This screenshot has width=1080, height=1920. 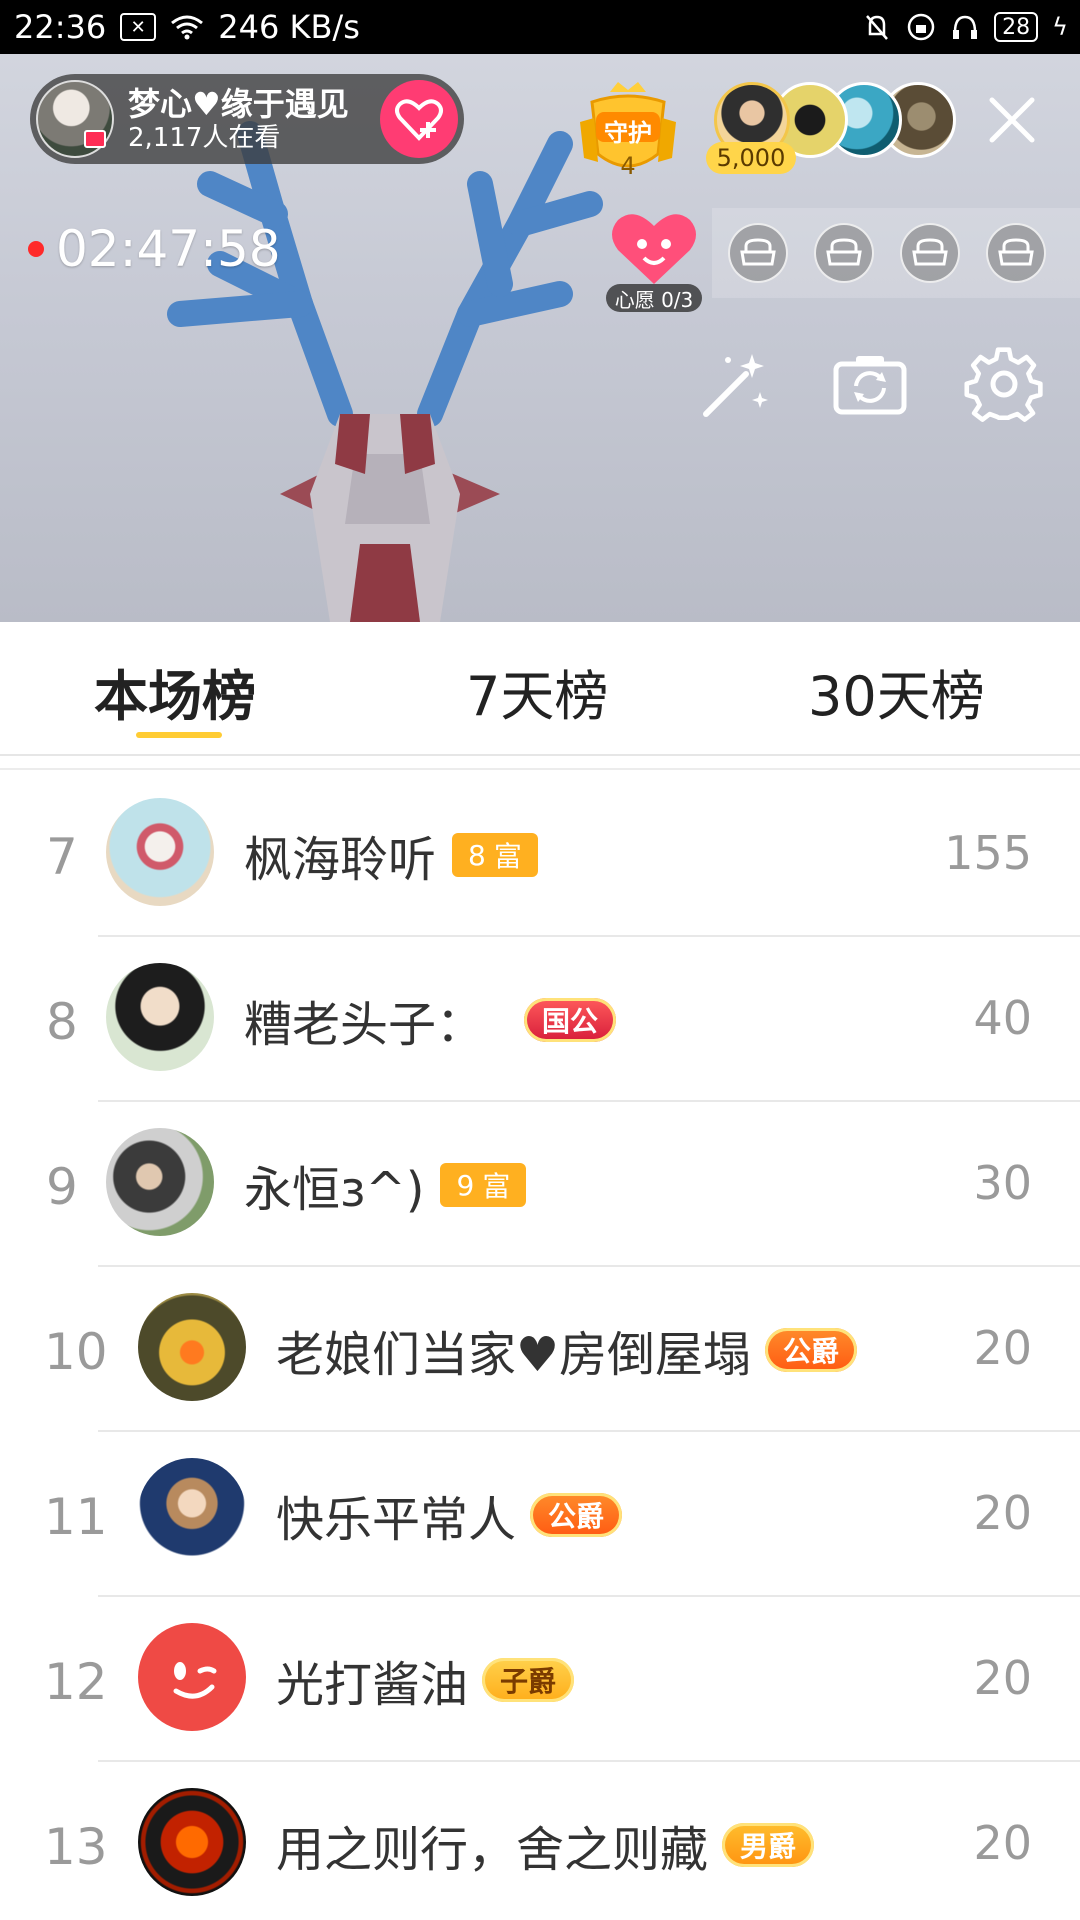 I want to click on user-name-container: 糟老头子： 国公, so click(x=430, y=1020).